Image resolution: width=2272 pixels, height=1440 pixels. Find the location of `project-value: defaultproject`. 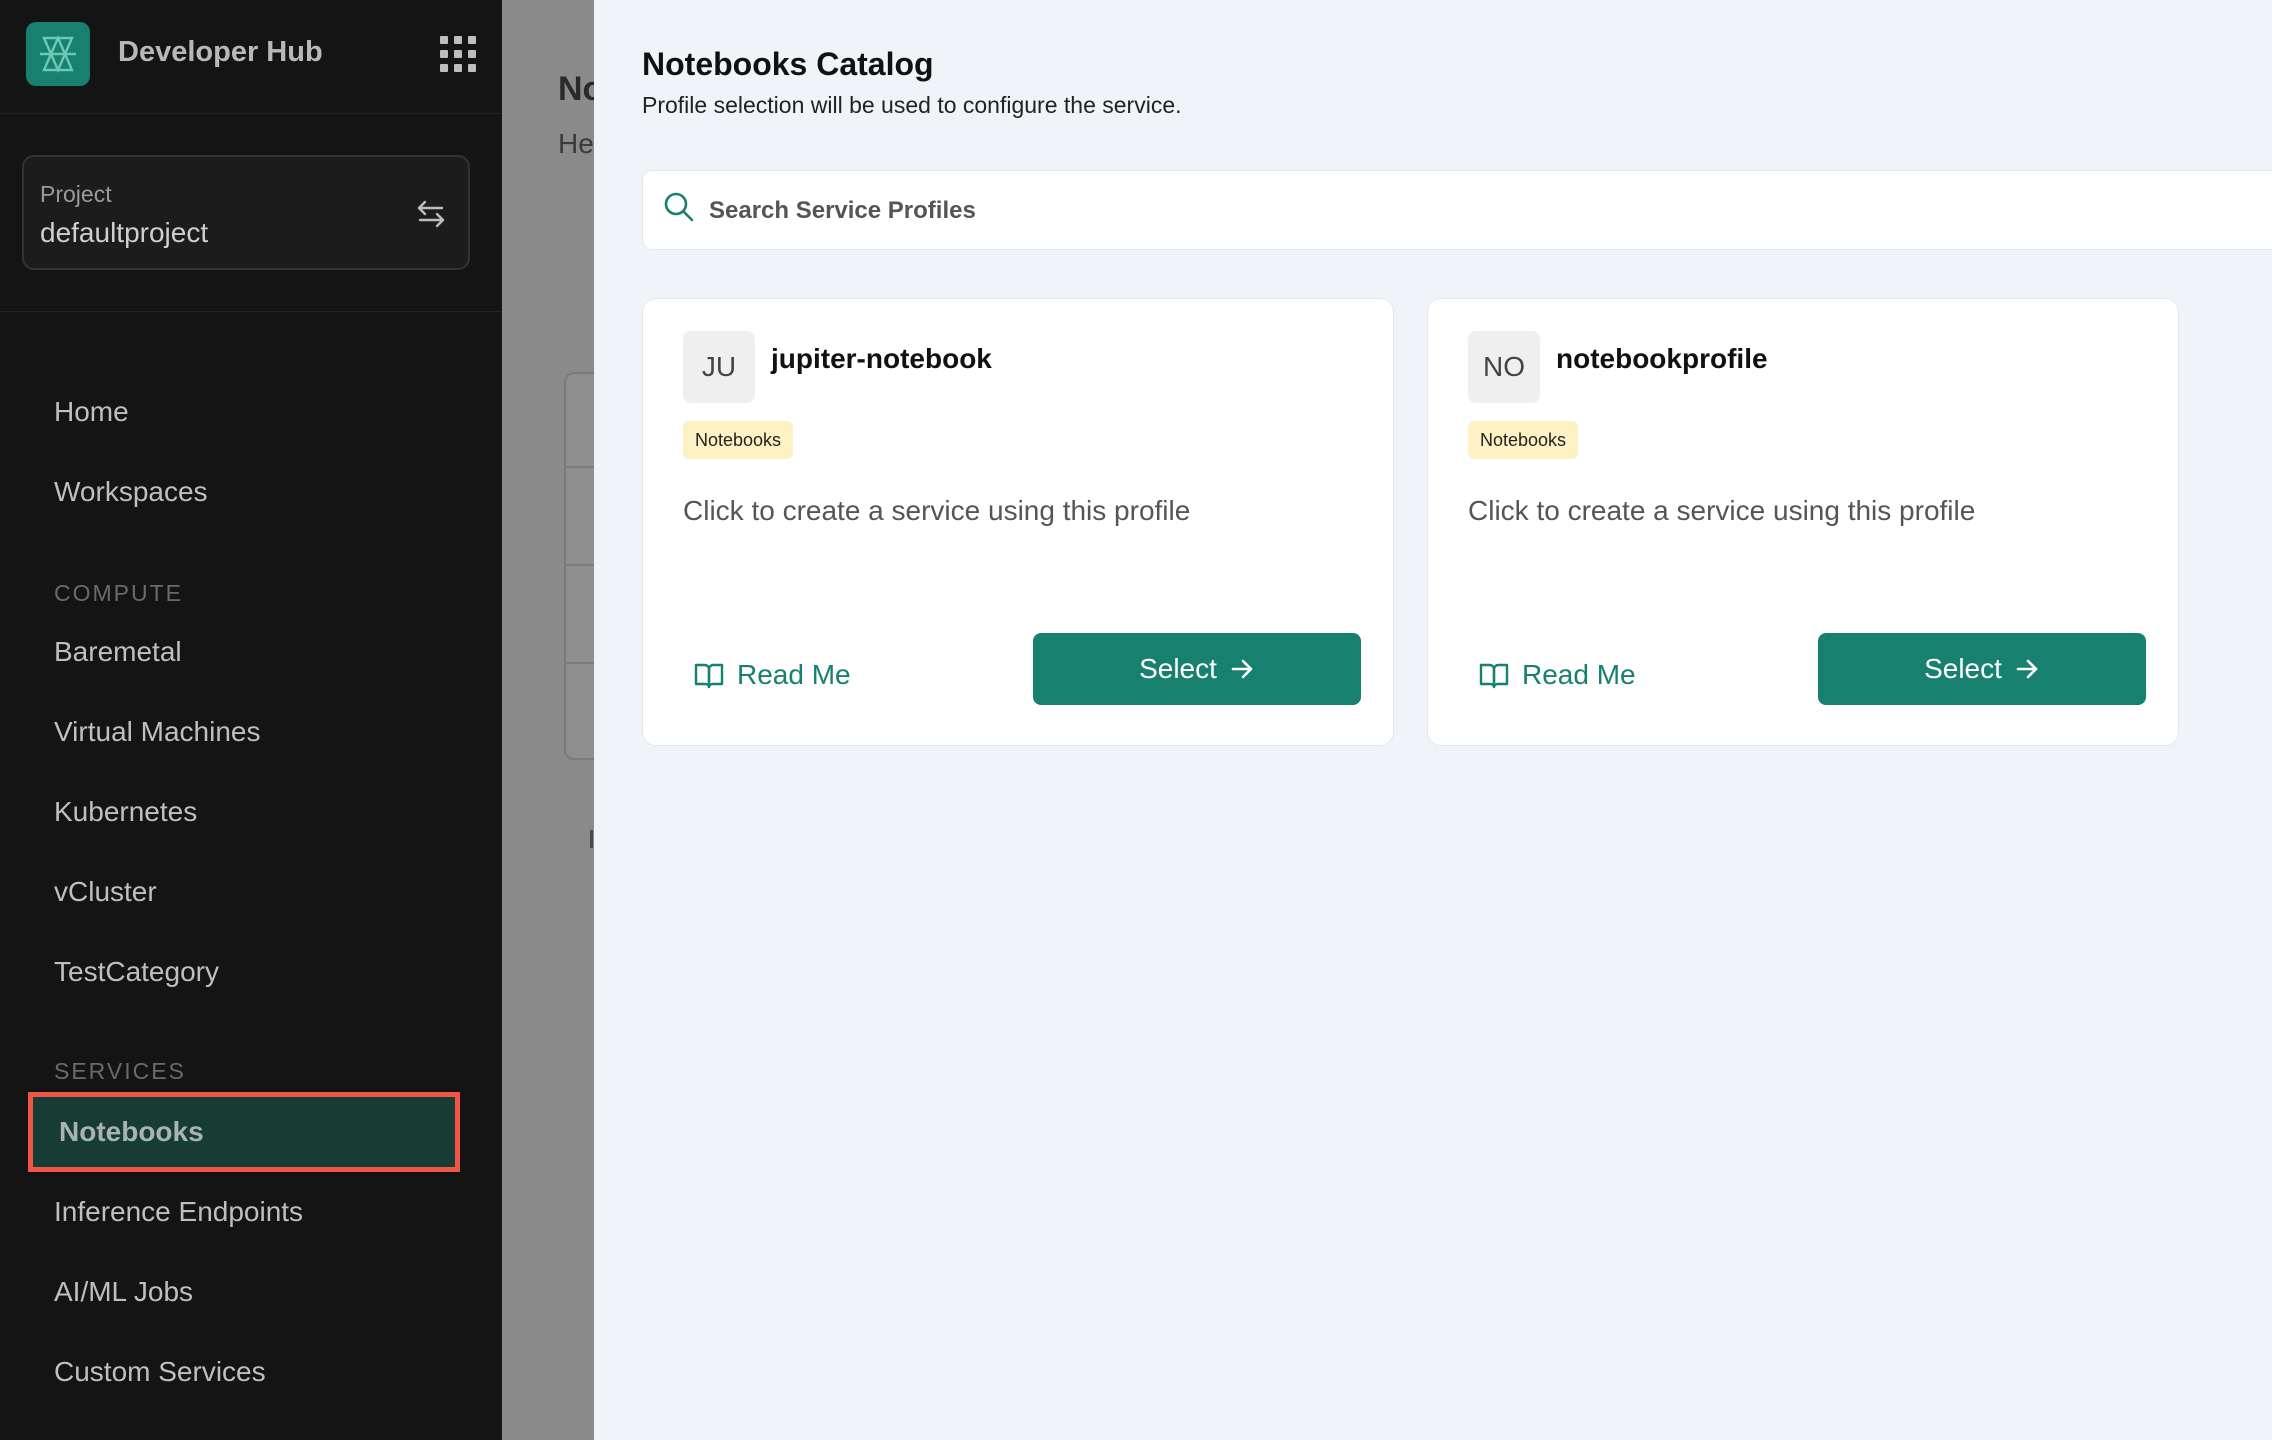

project-value: defaultproject is located at coordinates (124, 232).